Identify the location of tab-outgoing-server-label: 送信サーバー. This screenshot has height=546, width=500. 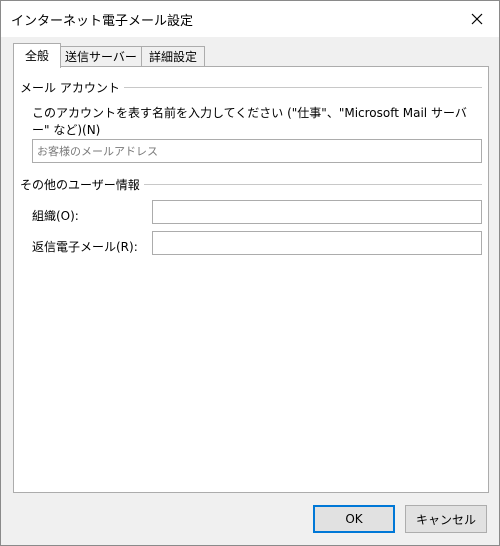
(101, 57).